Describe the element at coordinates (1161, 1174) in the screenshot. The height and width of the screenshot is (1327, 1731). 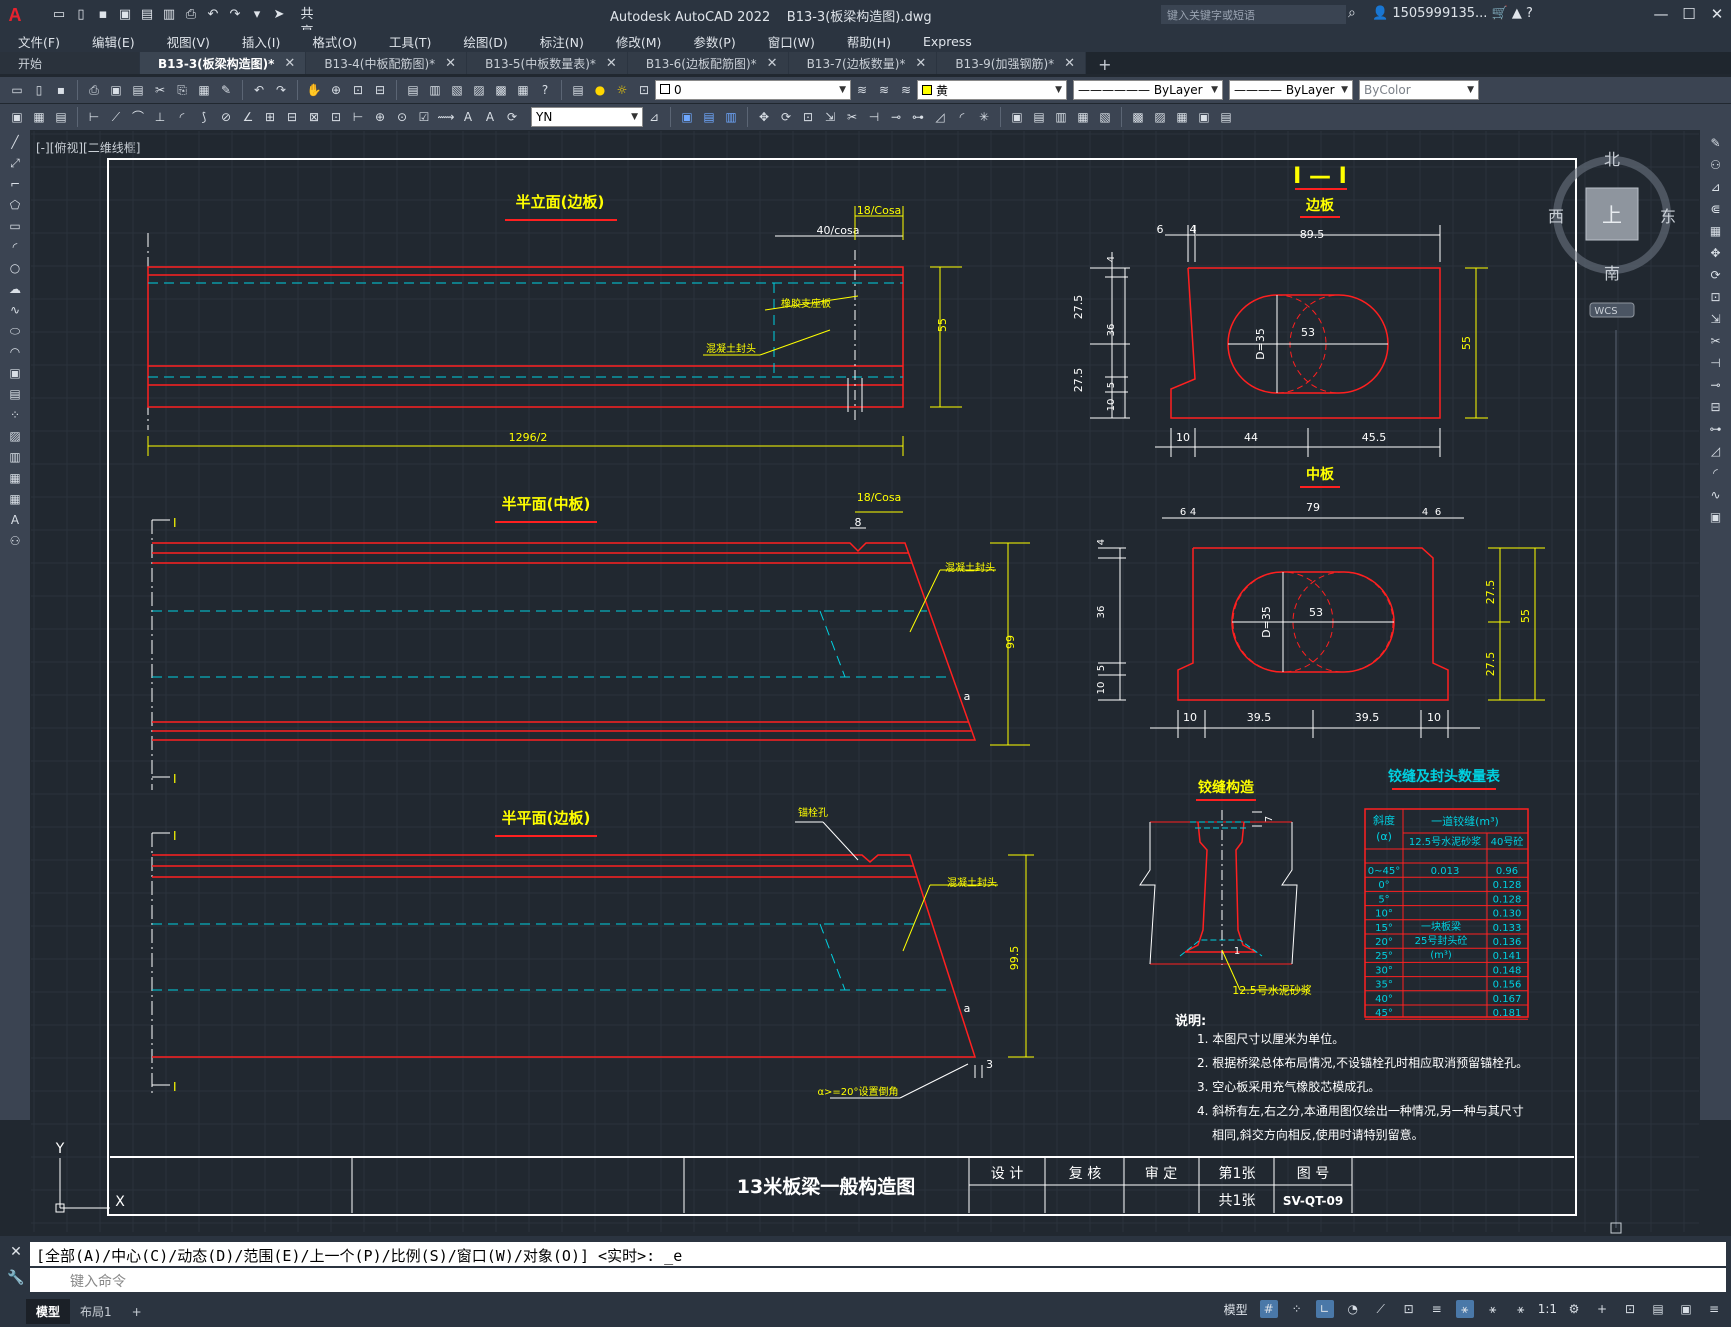
I see `titleblock-approve: 审 定` at that location.